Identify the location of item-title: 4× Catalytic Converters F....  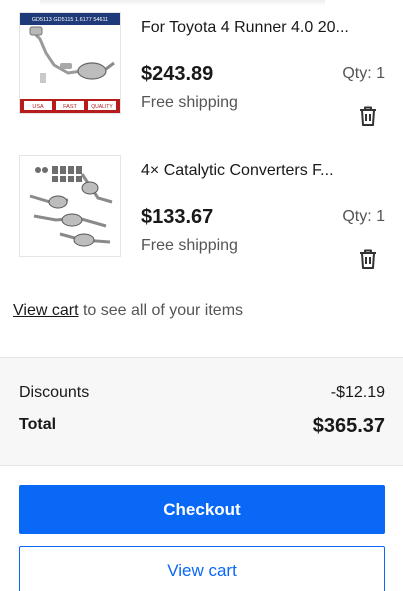
(263, 171).